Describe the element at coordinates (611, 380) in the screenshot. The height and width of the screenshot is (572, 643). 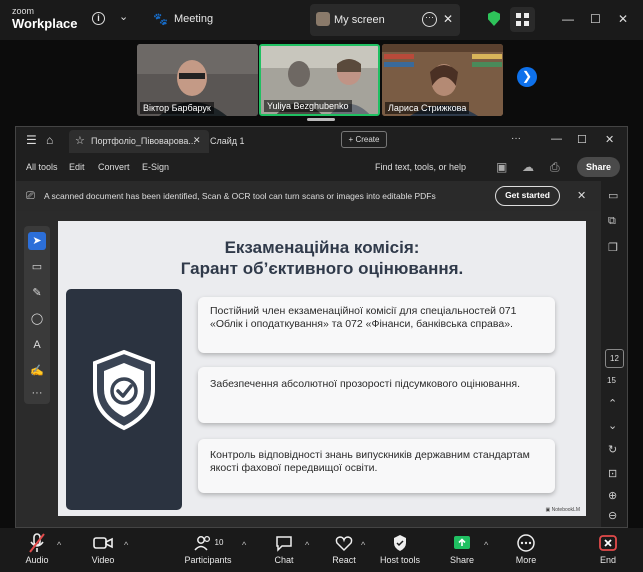
I see `page-total: 15` at that location.